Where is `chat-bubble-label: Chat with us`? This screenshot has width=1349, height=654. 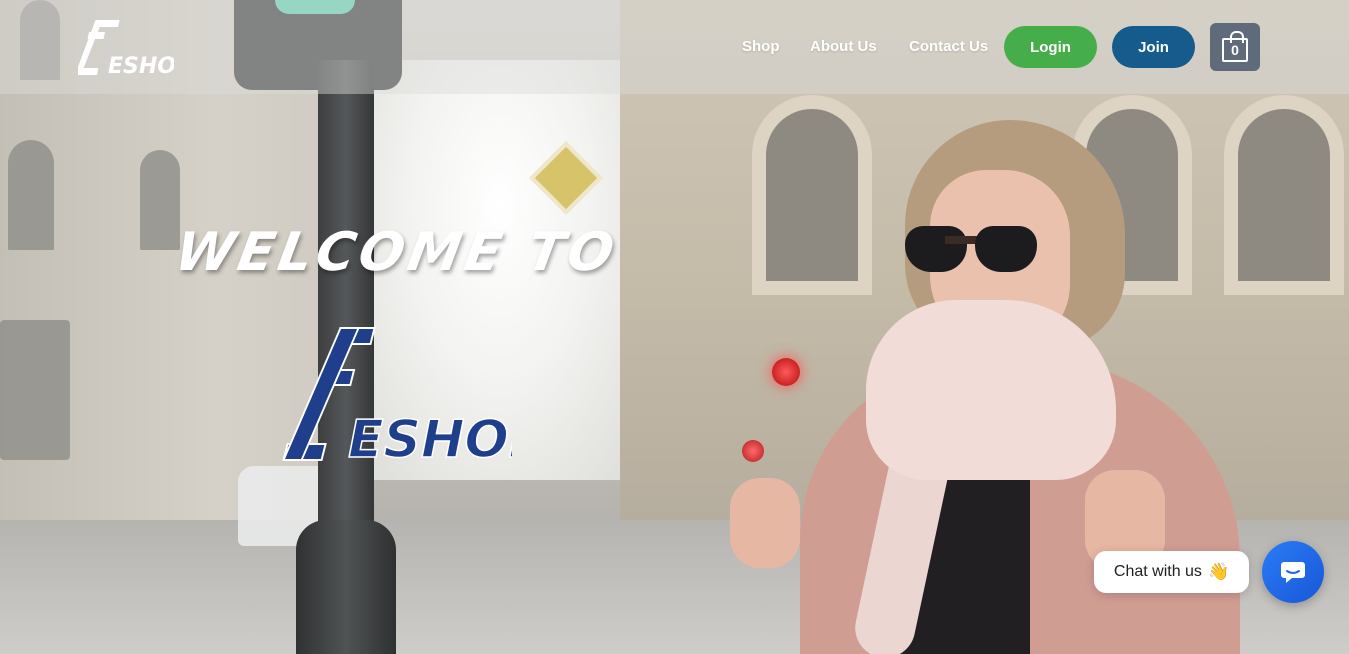 chat-bubble-label: Chat with us is located at coordinates (1157, 571).